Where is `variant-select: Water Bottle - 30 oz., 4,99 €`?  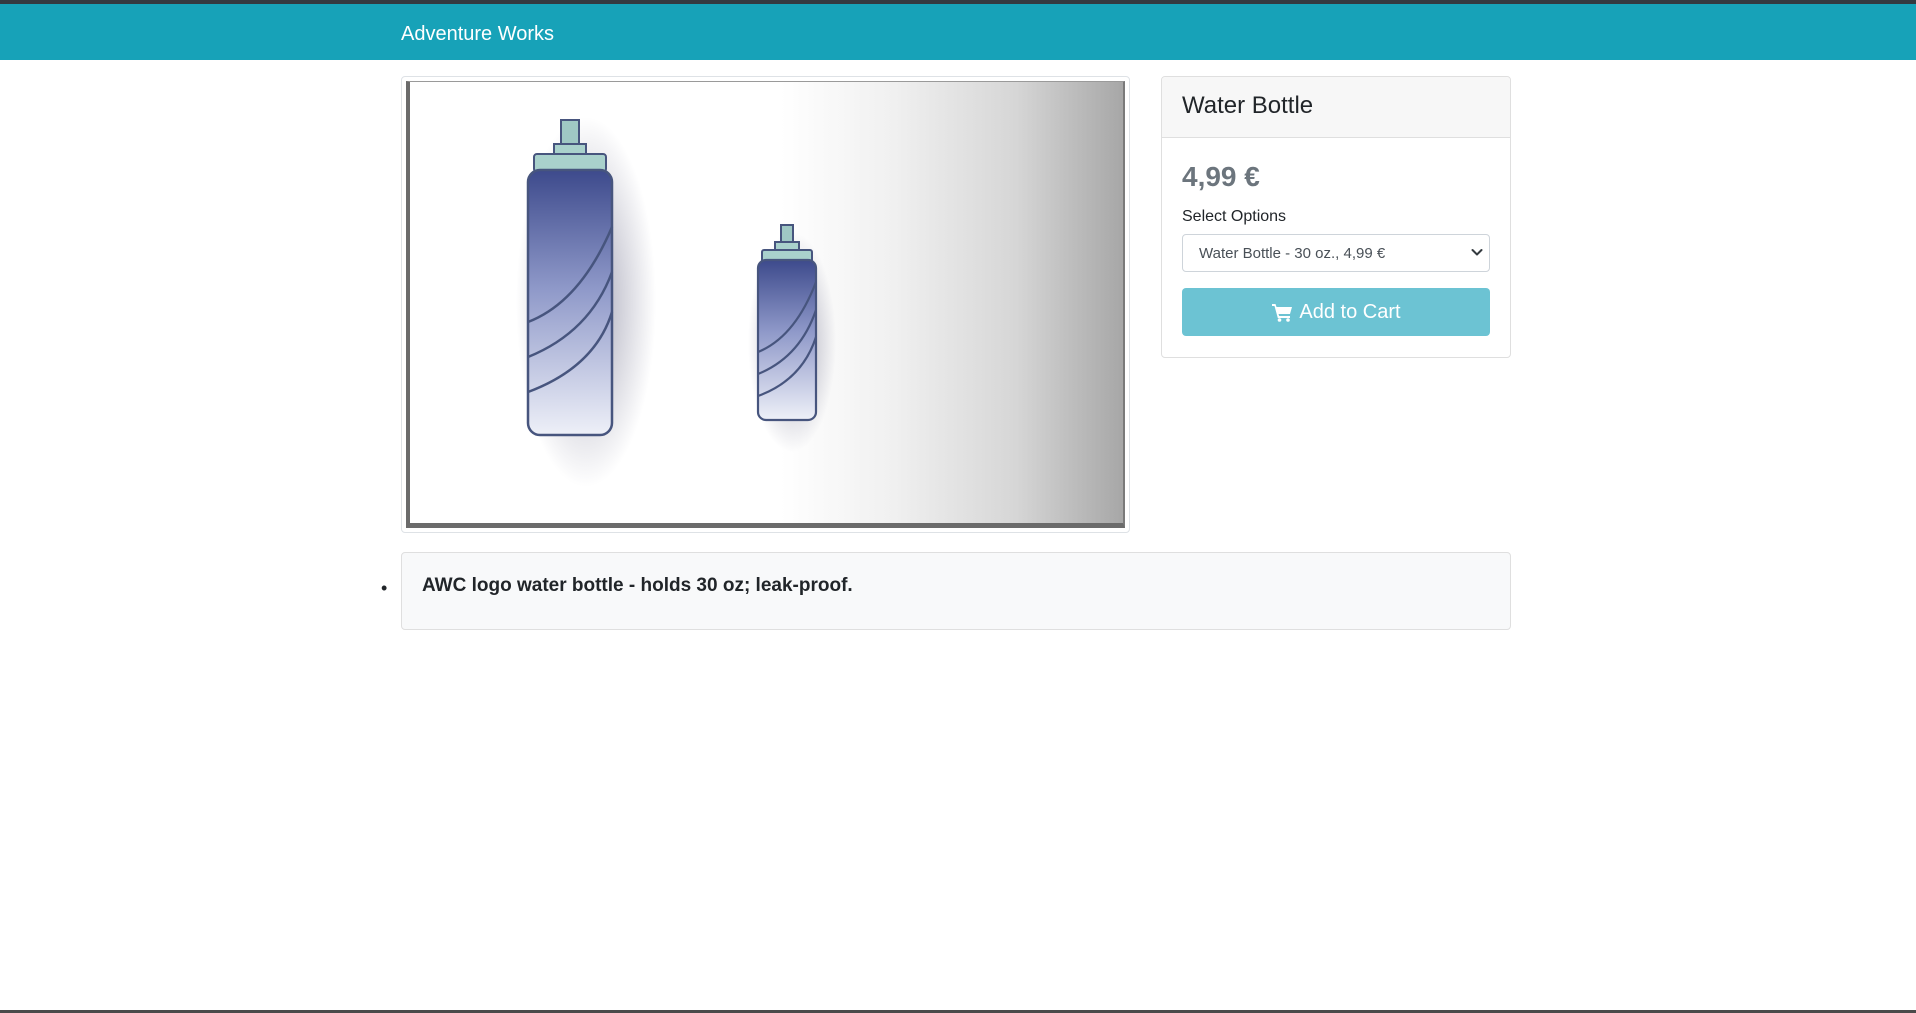
variant-select: Water Bottle - 30 oz., 4,99 € is located at coordinates (1336, 253).